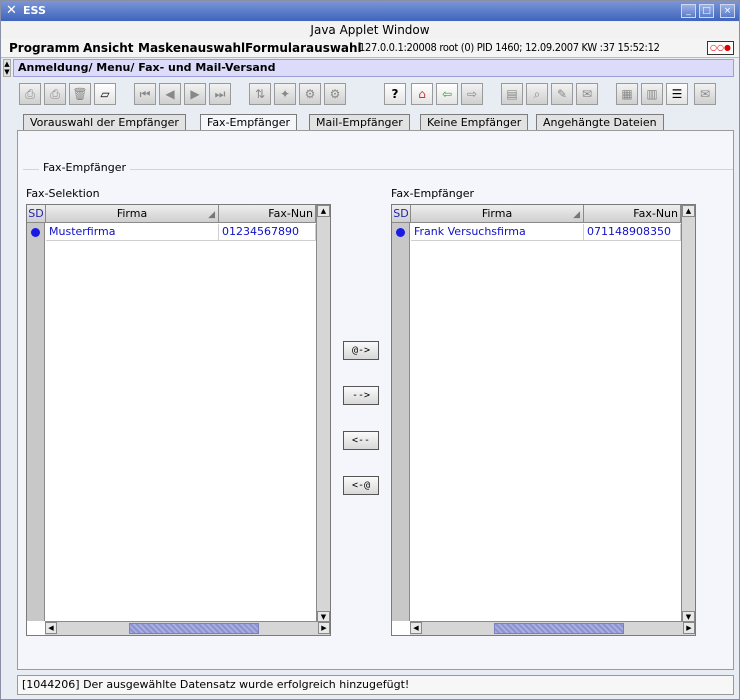  I want to click on first-record-icon: ⏮, so click(145, 94).